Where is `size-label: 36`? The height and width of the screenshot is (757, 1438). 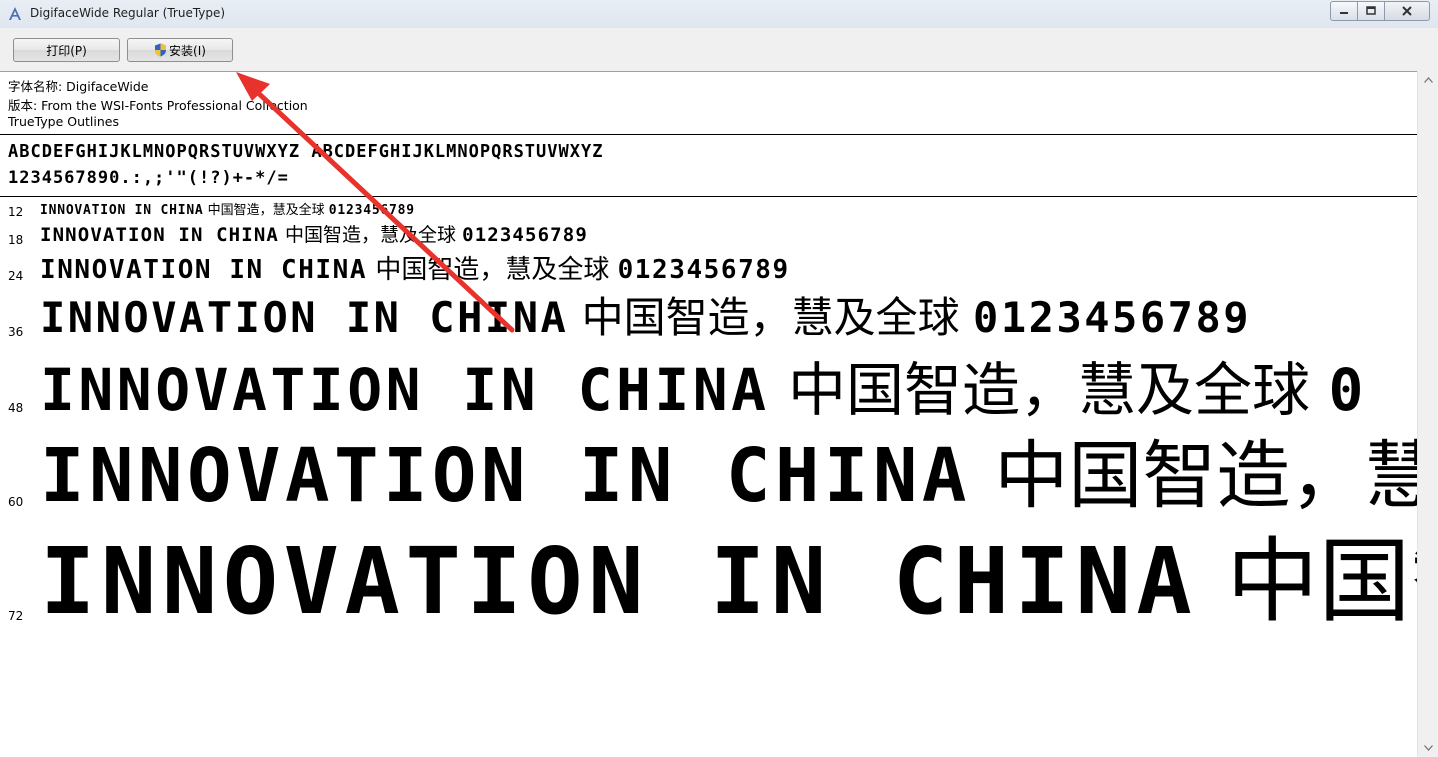
size-label: 36 is located at coordinates (16, 332).